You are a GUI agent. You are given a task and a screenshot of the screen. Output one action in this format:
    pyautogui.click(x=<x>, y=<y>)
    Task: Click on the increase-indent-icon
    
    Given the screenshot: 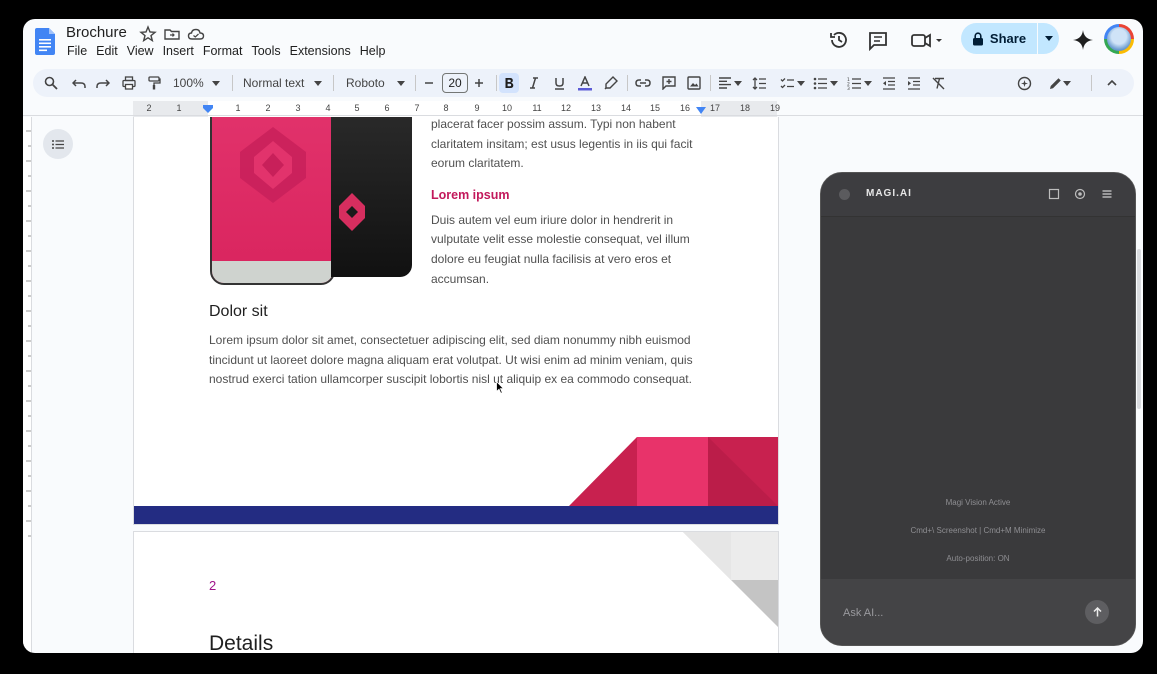 What is the action you would take?
    pyautogui.click(x=914, y=83)
    